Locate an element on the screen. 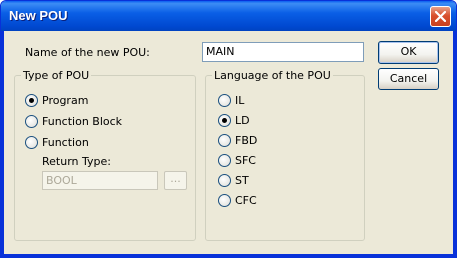 The width and height of the screenshot is (457, 258). window-border-bottom is located at coordinates (228, 255).